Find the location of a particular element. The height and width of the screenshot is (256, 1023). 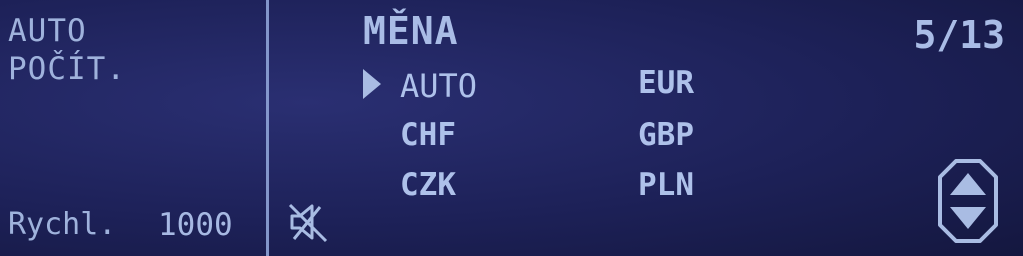

speaker-muted-icon is located at coordinates (308, 223).